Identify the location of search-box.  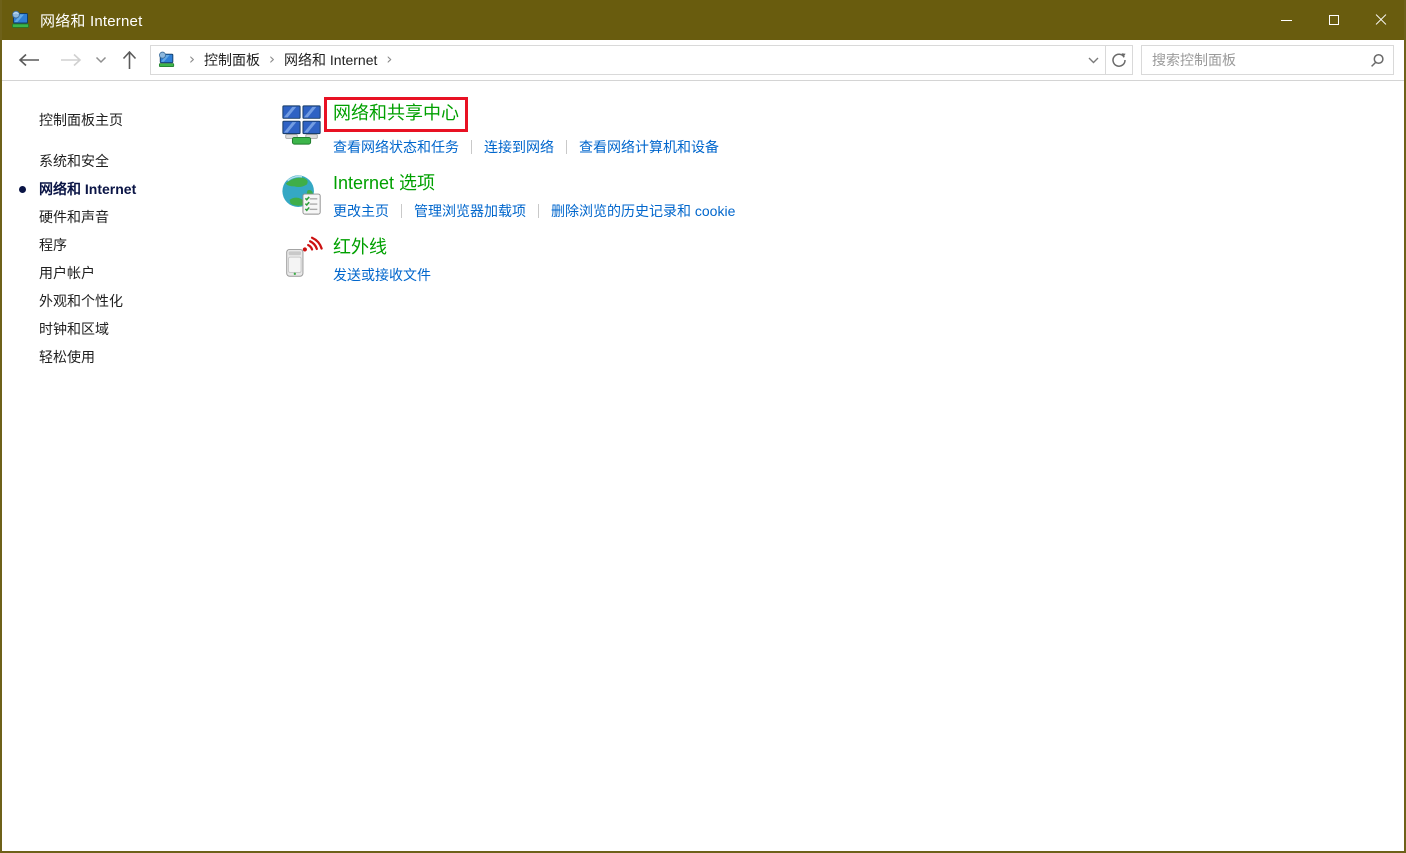
(1267, 60).